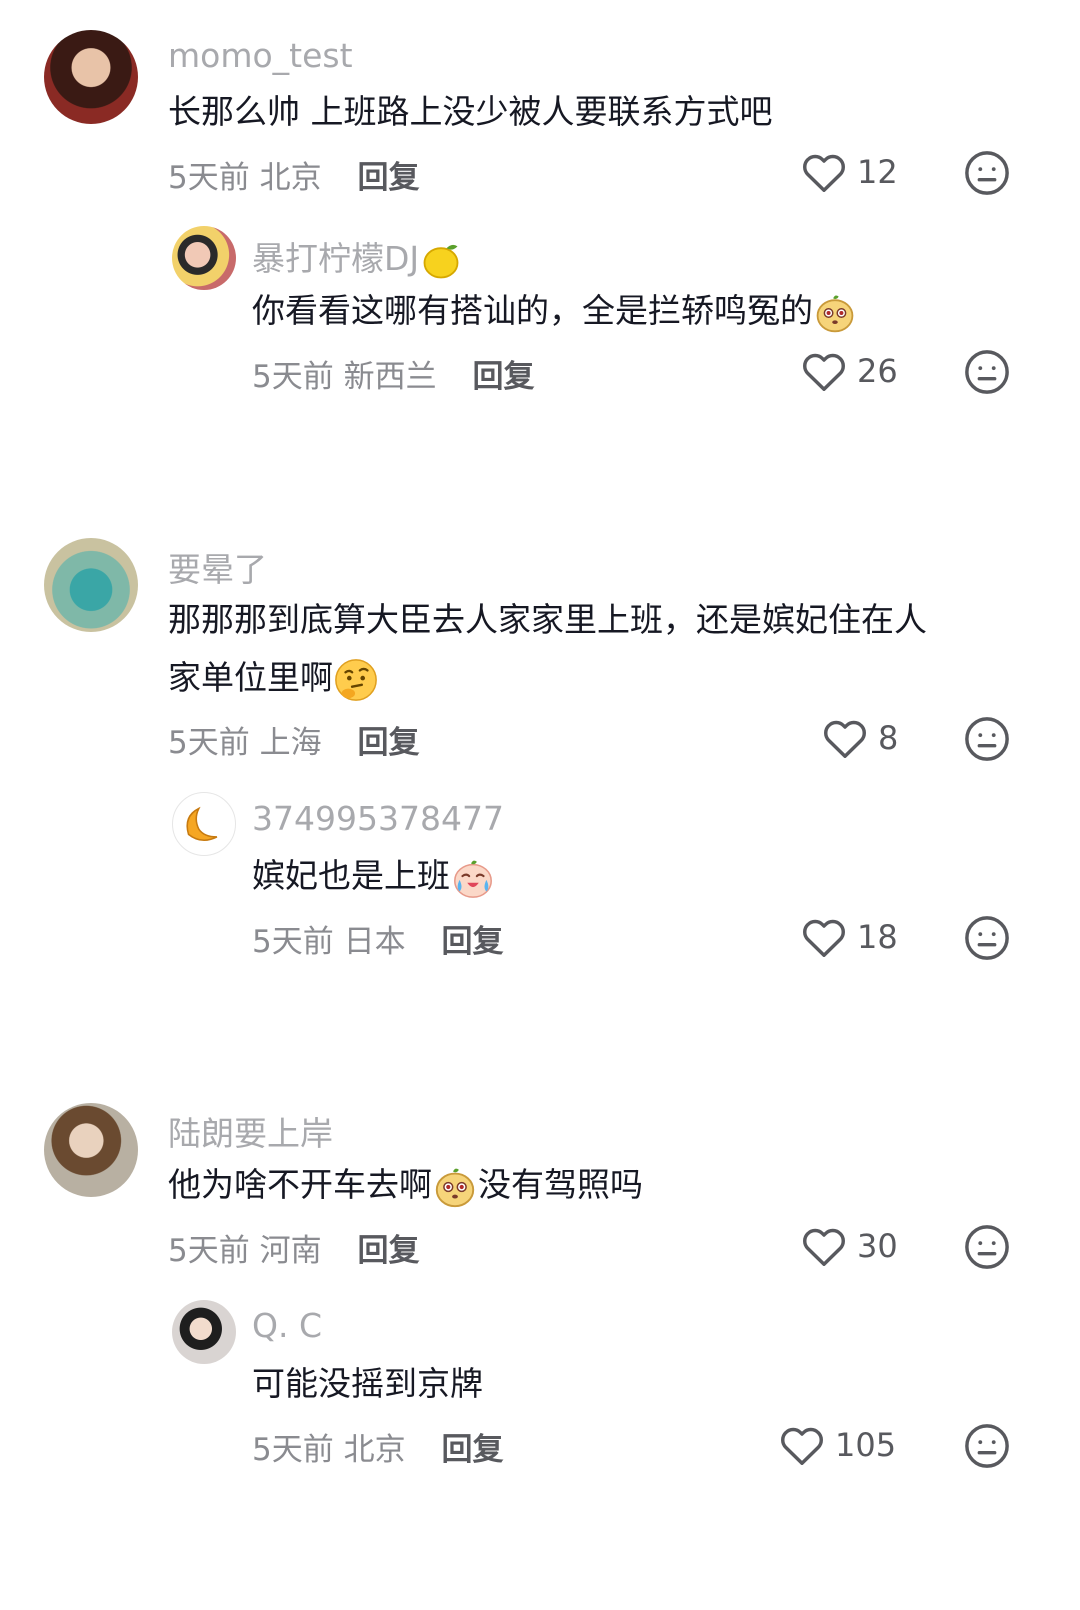 This screenshot has width=1080, height=1610. I want to click on comment-text: 那那那到底算大臣去人家家里上班，还是嫔妃住在人, so click(547, 619).